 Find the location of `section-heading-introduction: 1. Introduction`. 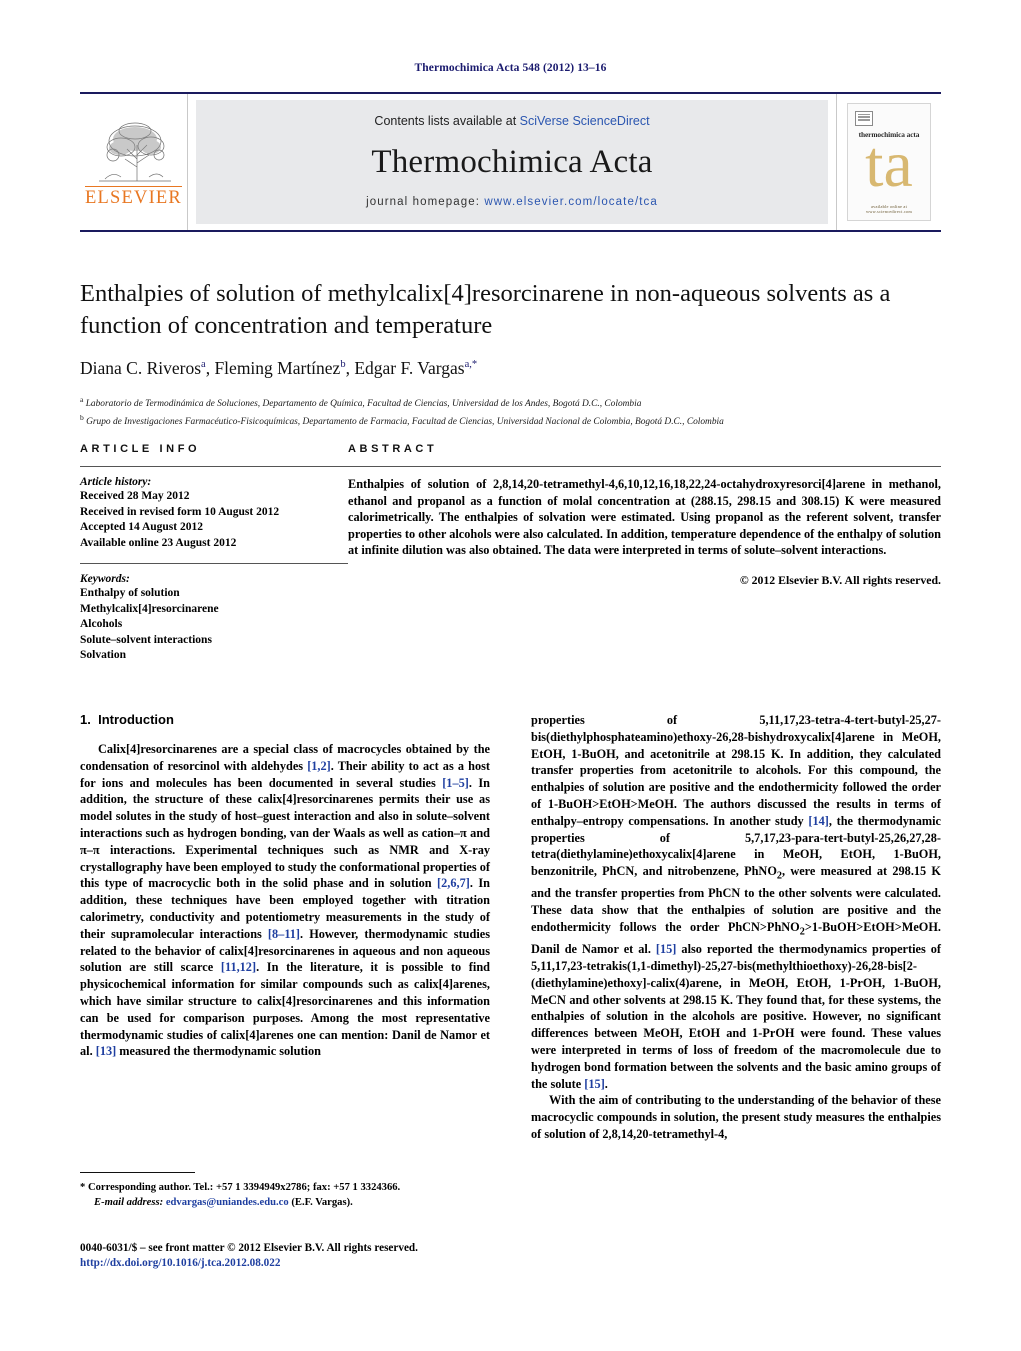

section-heading-introduction: 1. Introduction is located at coordinates (285, 719).